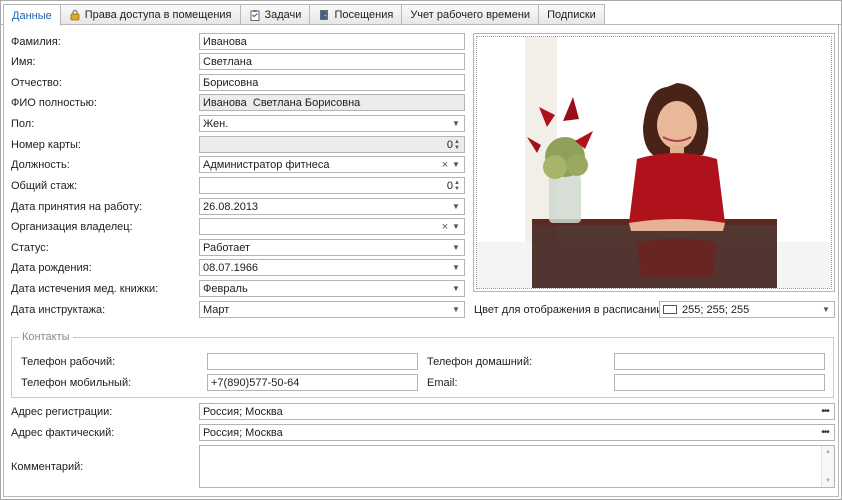 The height and width of the screenshot is (500, 842). What do you see at coordinates (254, 15) in the screenshot?
I see `clipboard-icon` at bounding box center [254, 15].